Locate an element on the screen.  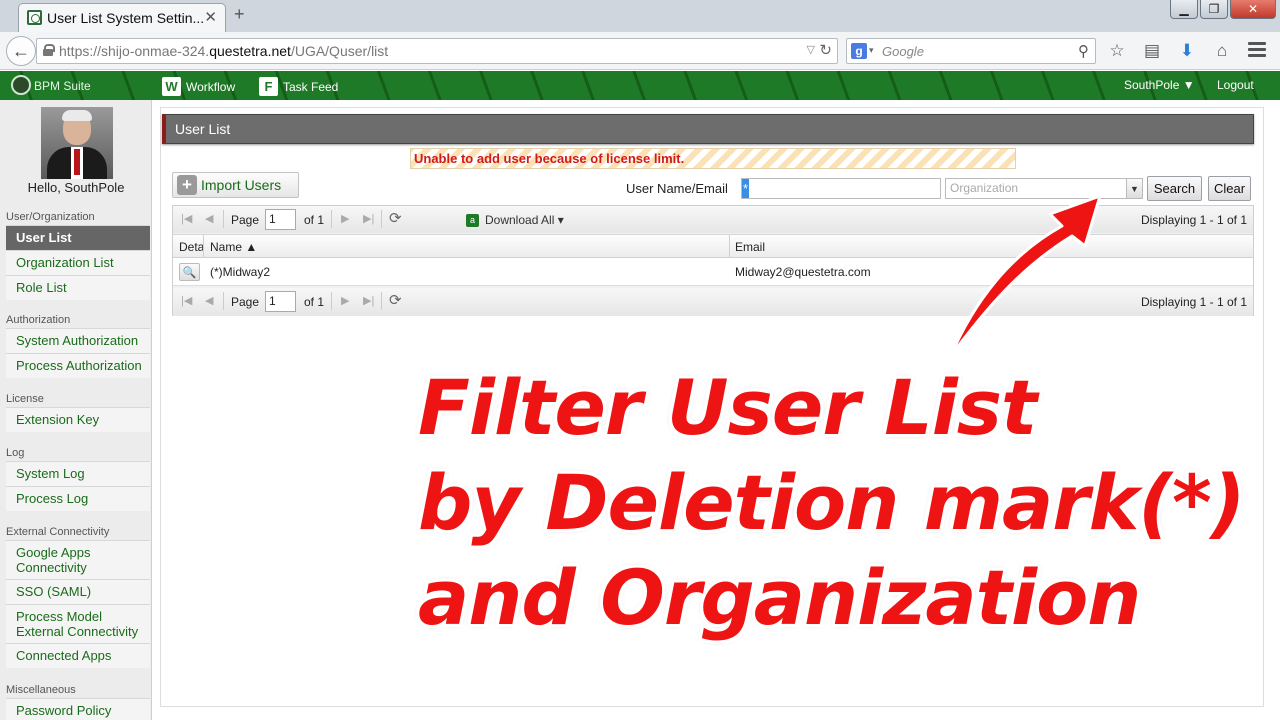
chevron-down-icon: ▼ is located at coordinates (1134, 188).